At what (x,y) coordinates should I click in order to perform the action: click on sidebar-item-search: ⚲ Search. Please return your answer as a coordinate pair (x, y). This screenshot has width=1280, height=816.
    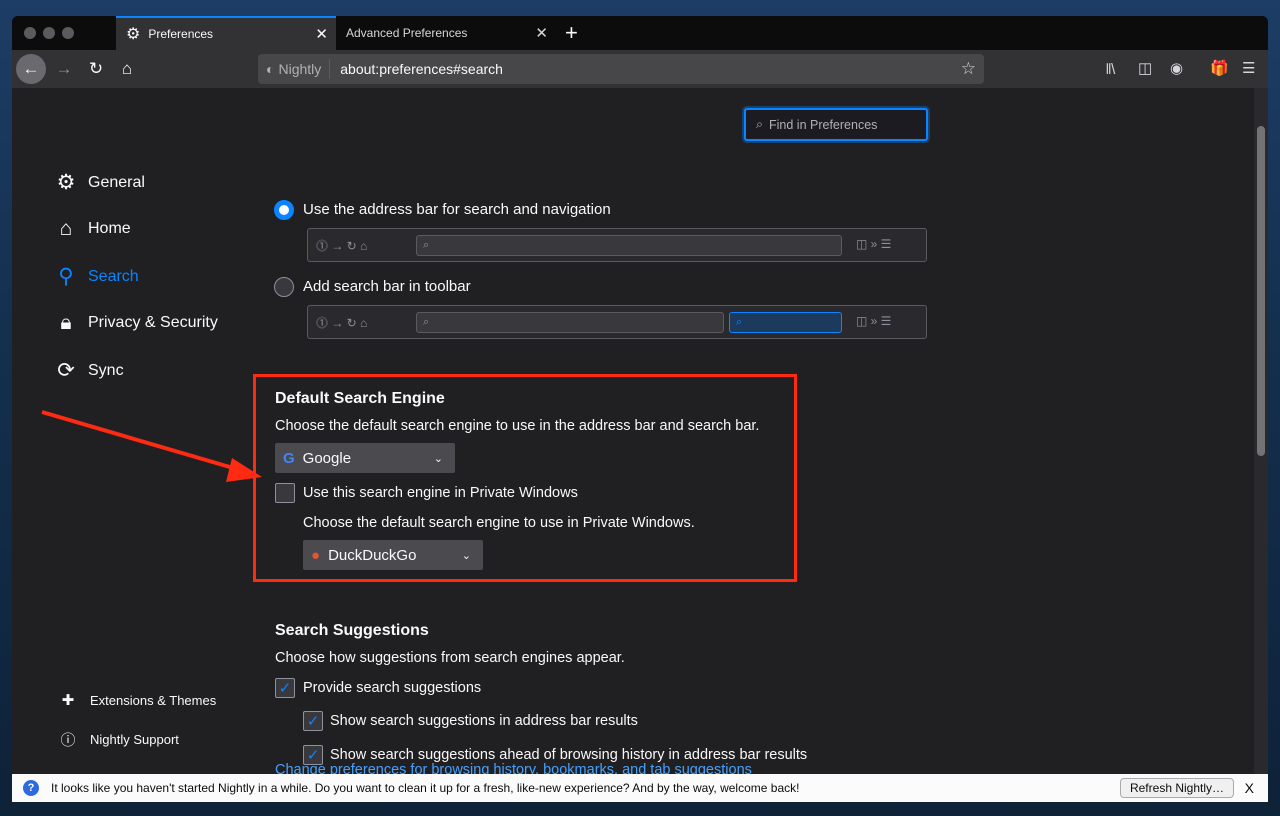
    Looking at the image, I should click on (96, 276).